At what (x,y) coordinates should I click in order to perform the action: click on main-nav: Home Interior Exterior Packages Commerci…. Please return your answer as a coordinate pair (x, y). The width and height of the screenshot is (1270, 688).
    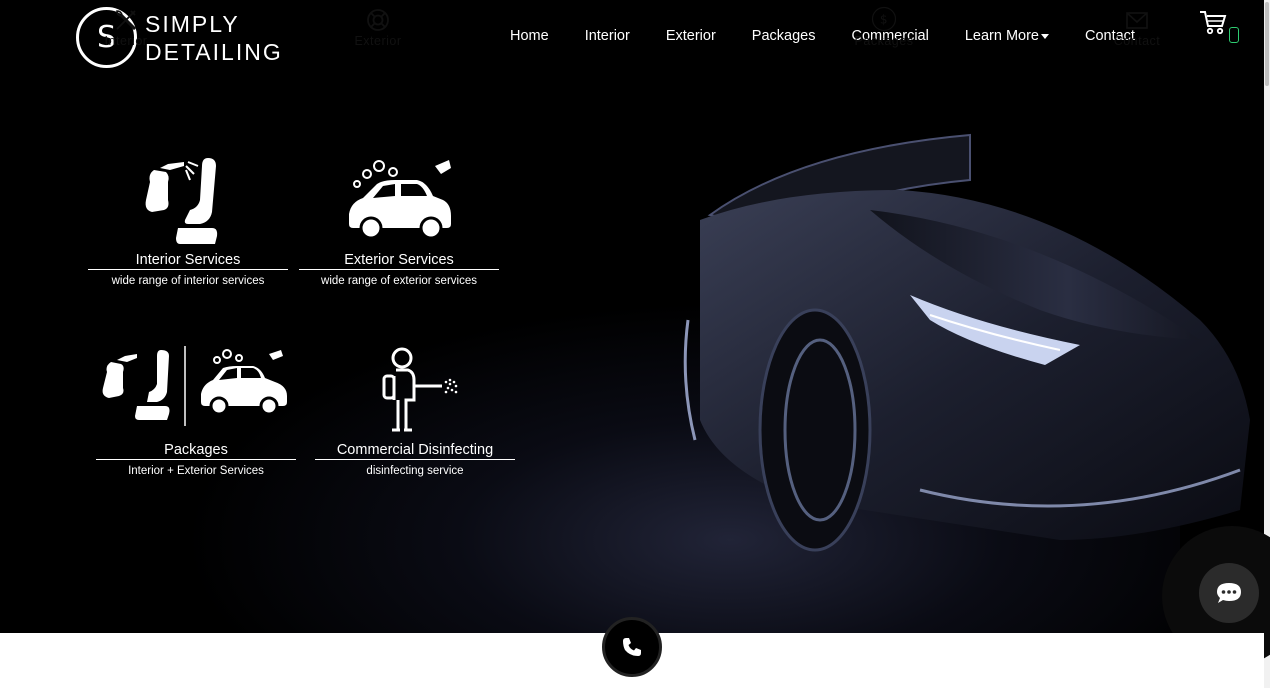
    Looking at the image, I should click on (822, 36).